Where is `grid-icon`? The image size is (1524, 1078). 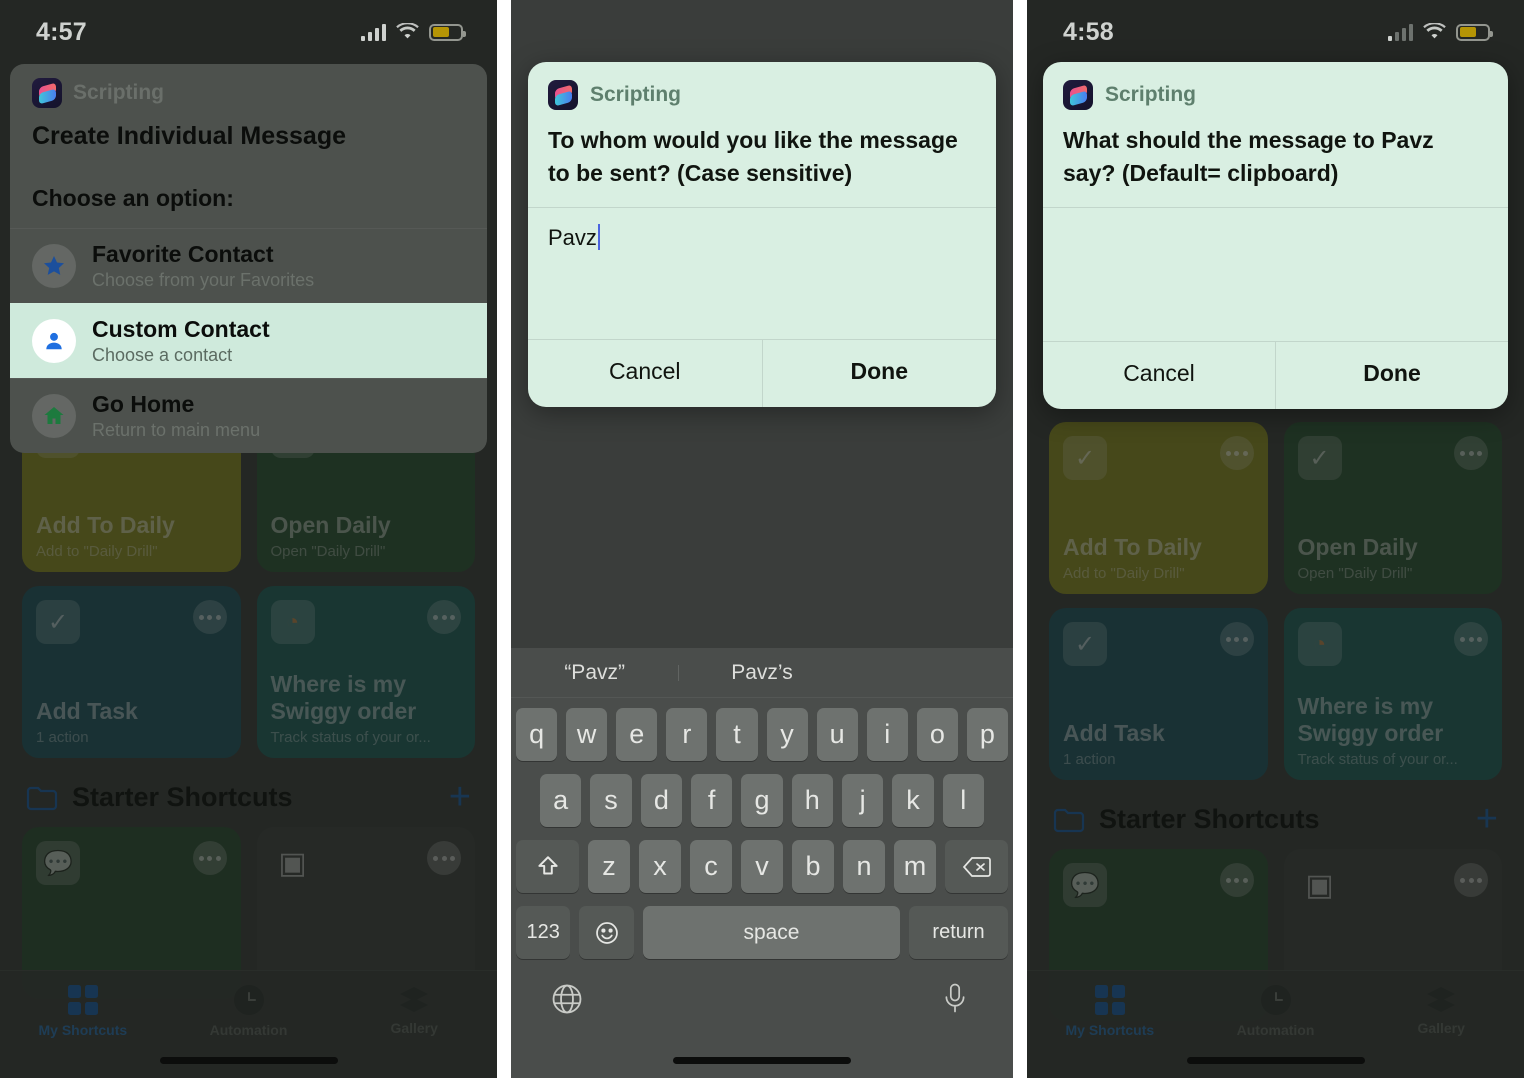 grid-icon is located at coordinates (82, 1000).